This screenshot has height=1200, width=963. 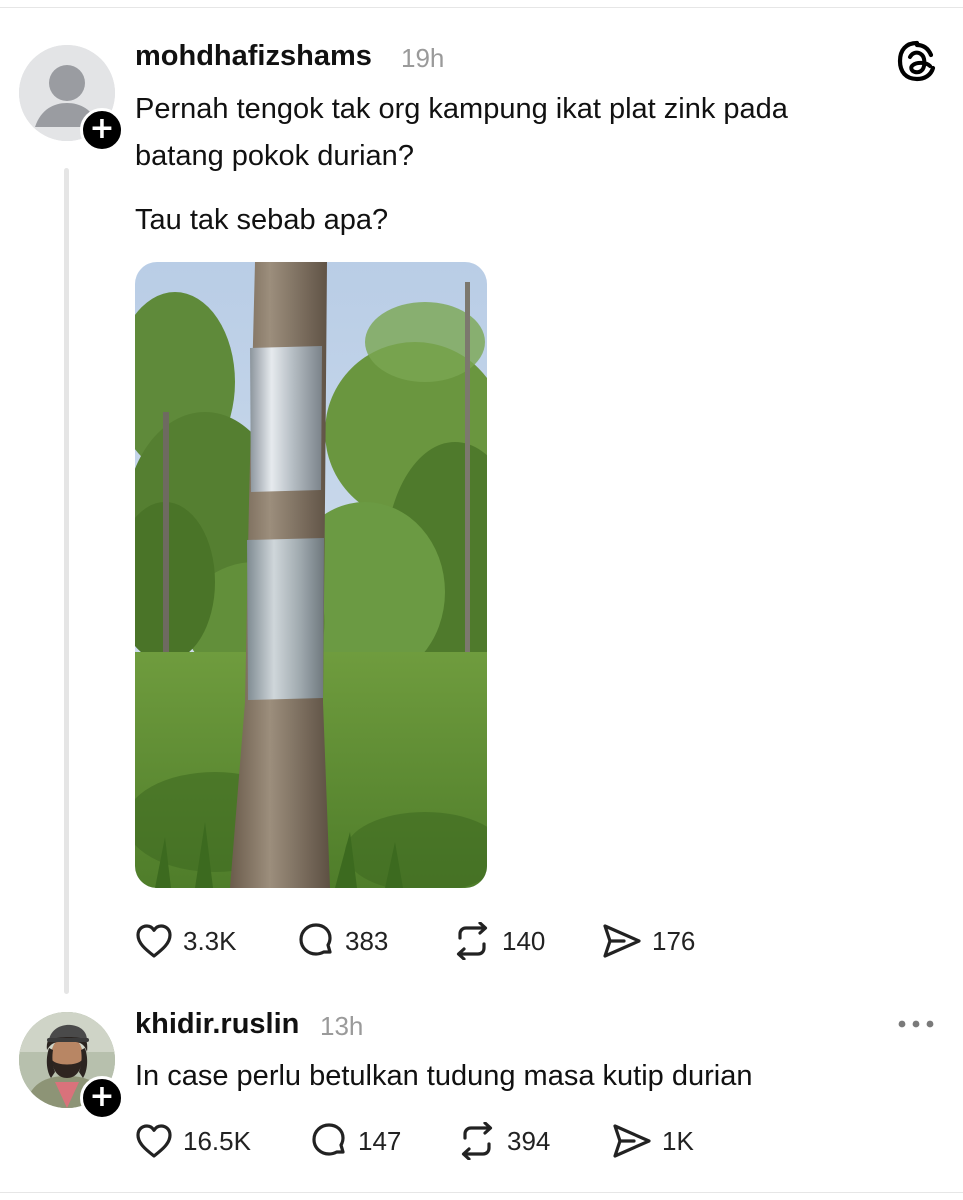 What do you see at coordinates (380, 1140) in the screenshot?
I see `reply-reply-count: 147` at bounding box center [380, 1140].